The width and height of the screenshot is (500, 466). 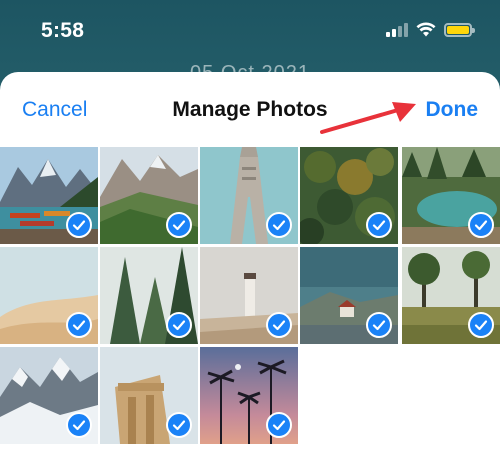 I want to click on wifi-icon, so click(x=426, y=29).